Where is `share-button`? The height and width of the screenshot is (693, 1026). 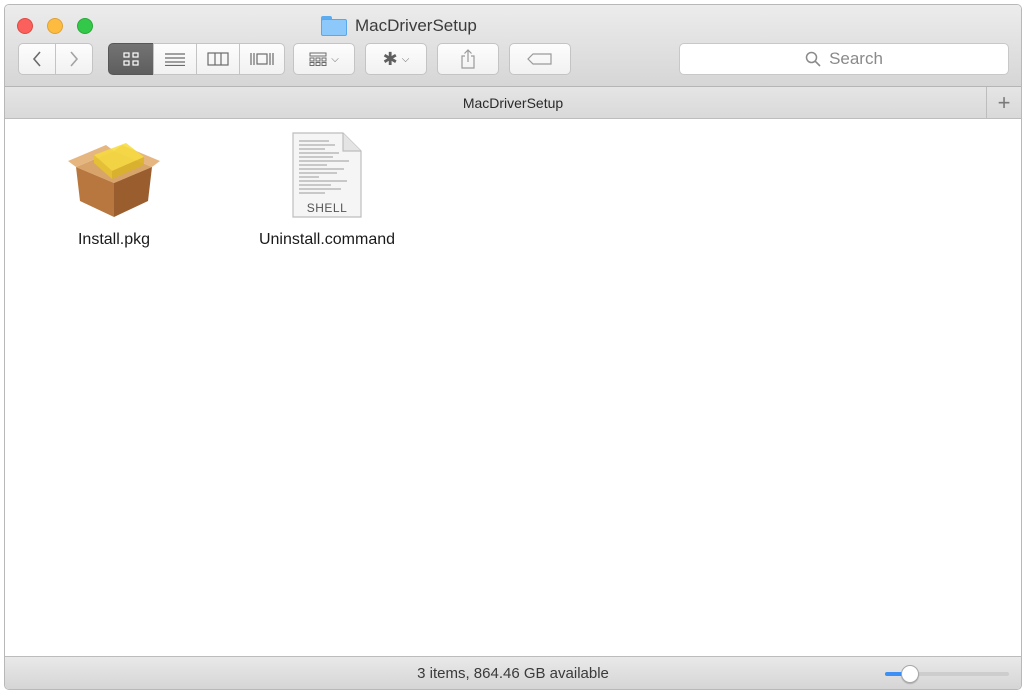 share-button is located at coordinates (468, 59).